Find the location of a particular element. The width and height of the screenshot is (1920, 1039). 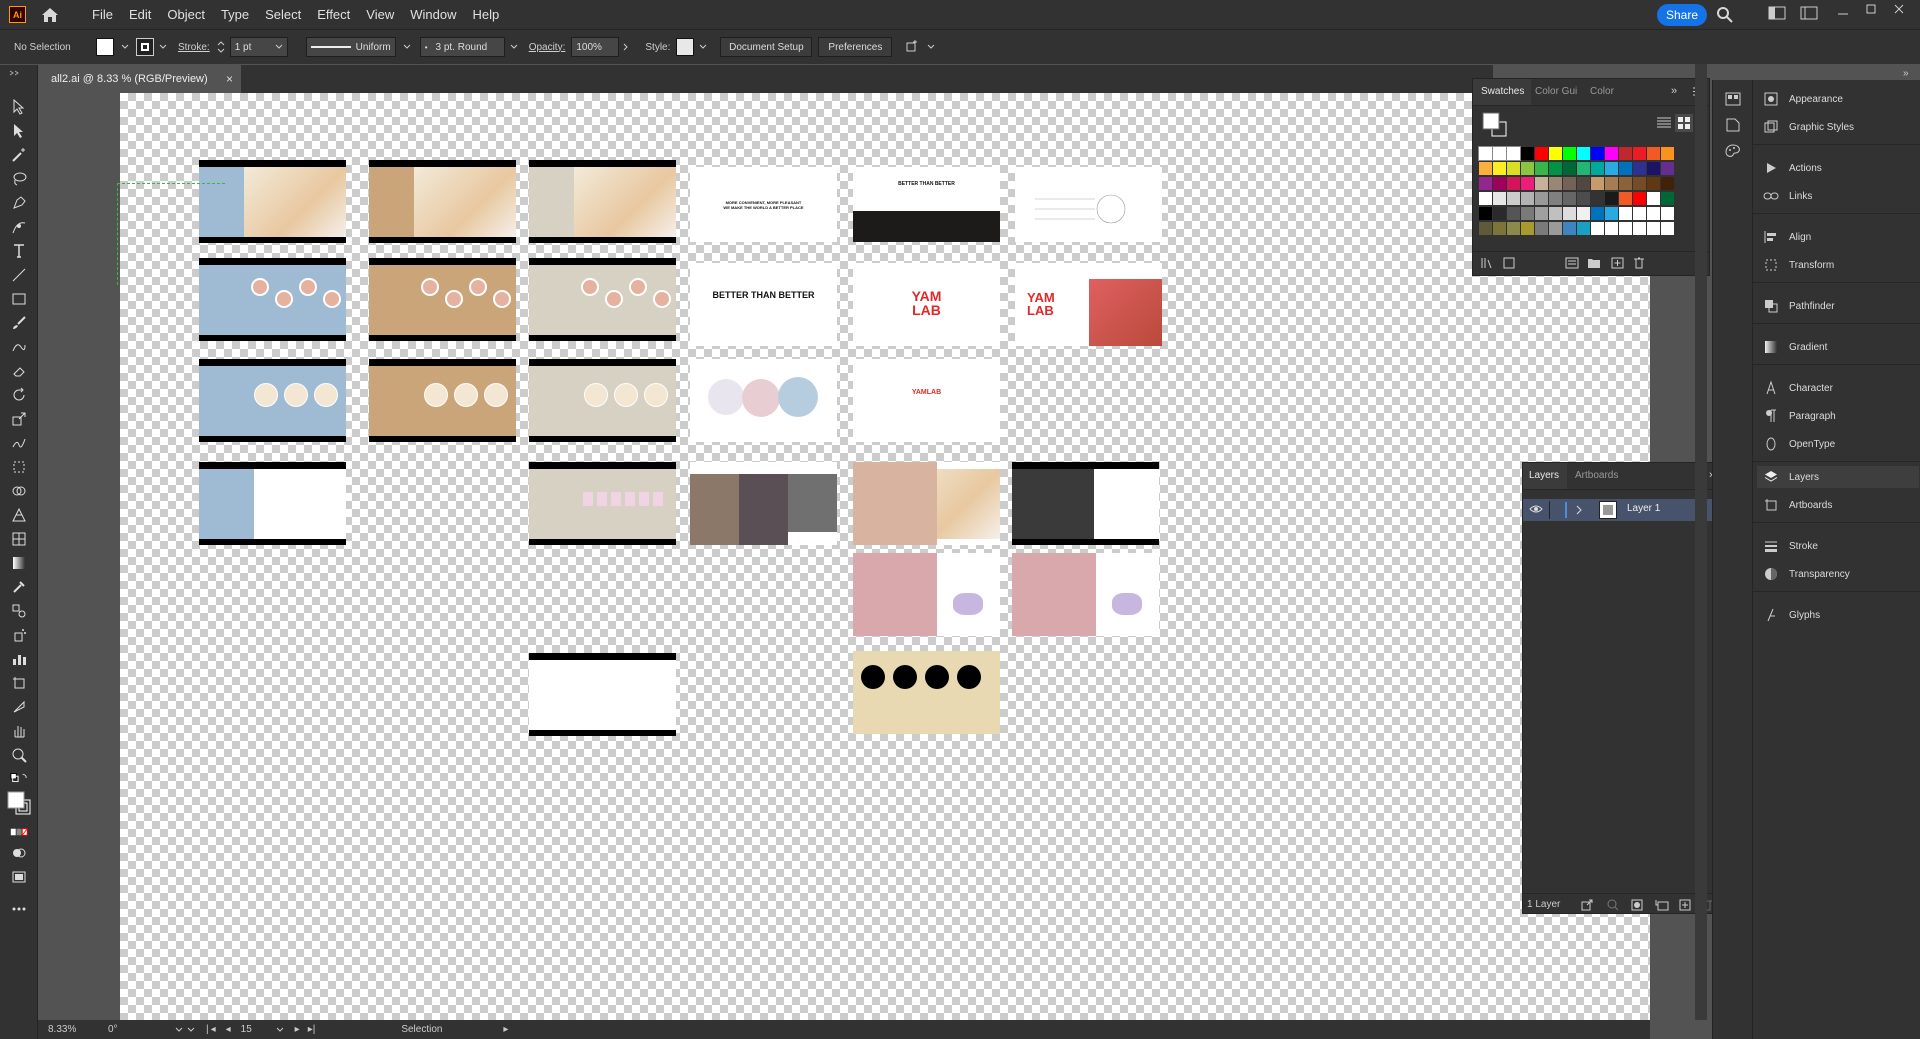

arrange-documents-icon is located at coordinates (1777, 14).